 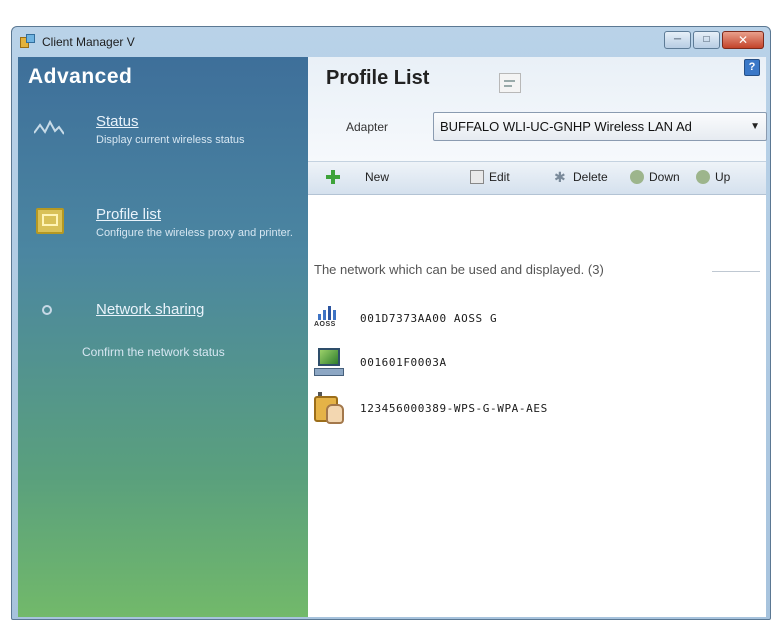 I want to click on list-item: 123456000389-WPS-G-WPA-AES, so click(x=532, y=410).